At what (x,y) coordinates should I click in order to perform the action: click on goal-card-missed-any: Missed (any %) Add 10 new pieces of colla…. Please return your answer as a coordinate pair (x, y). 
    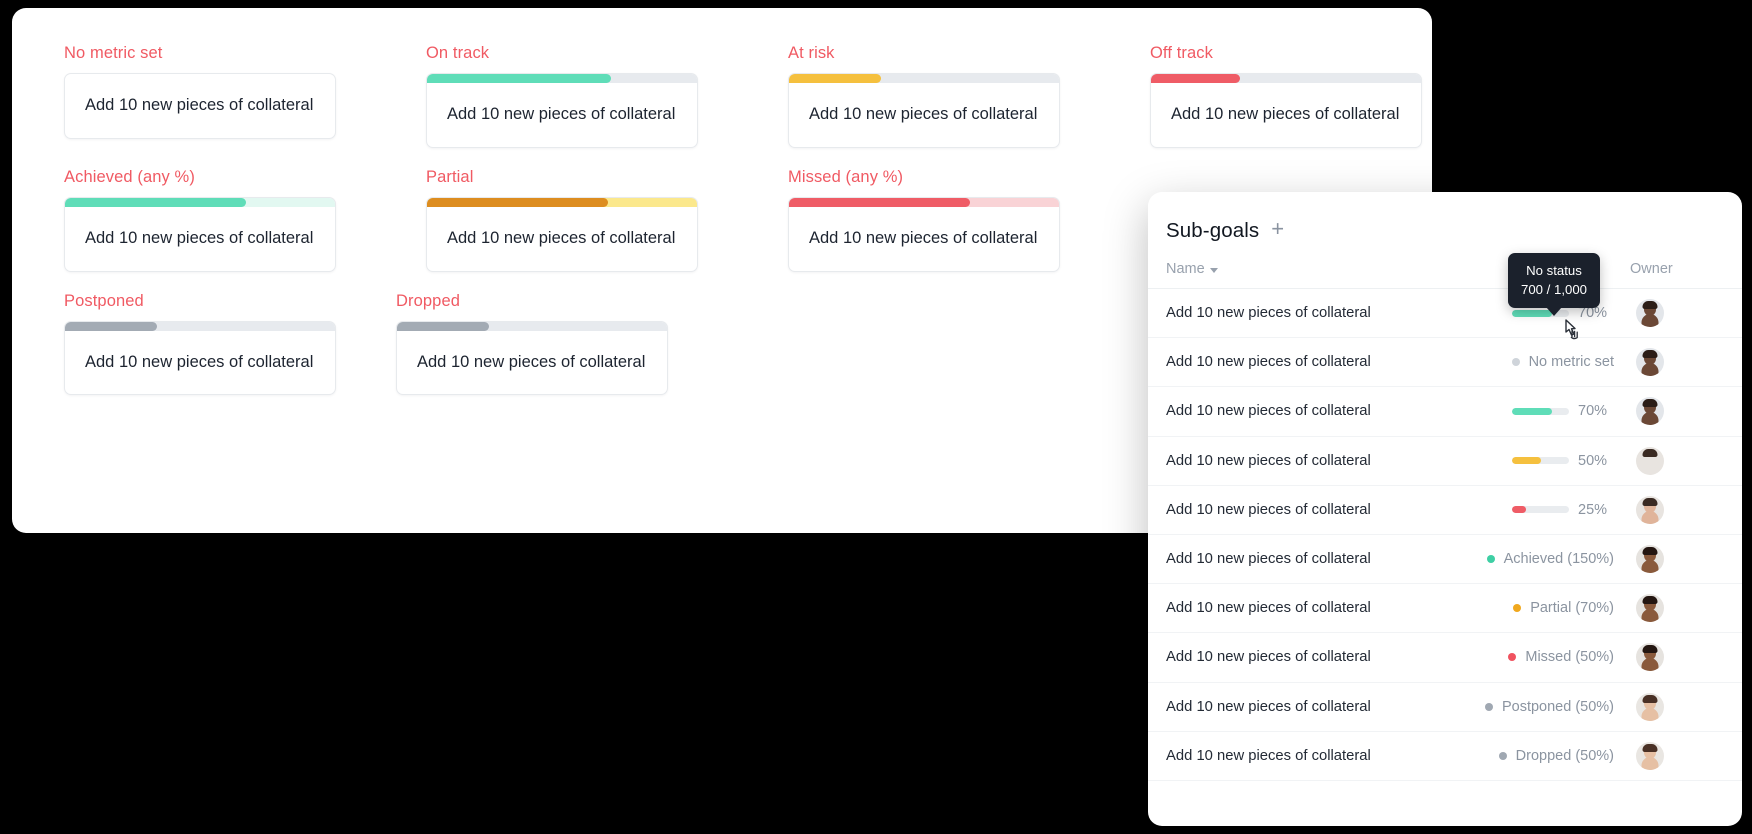
    Looking at the image, I should click on (917, 220).